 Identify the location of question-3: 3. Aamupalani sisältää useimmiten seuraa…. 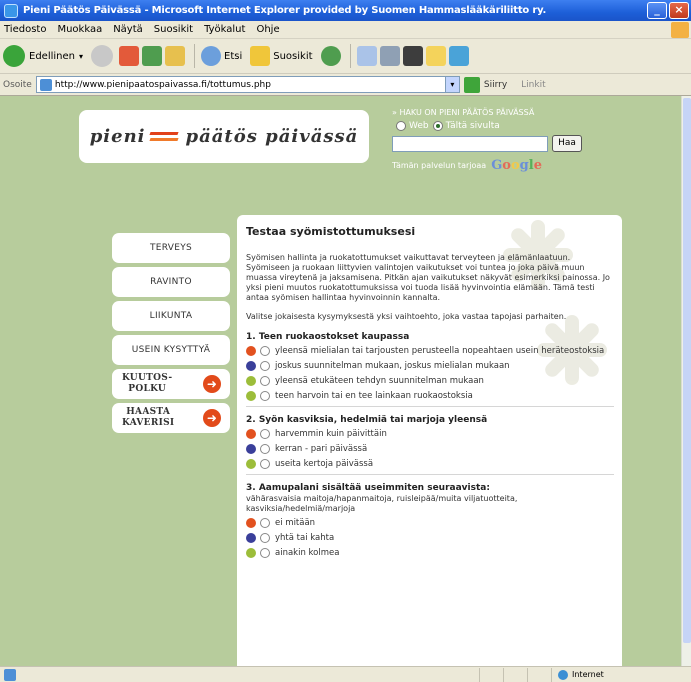
(430, 520).